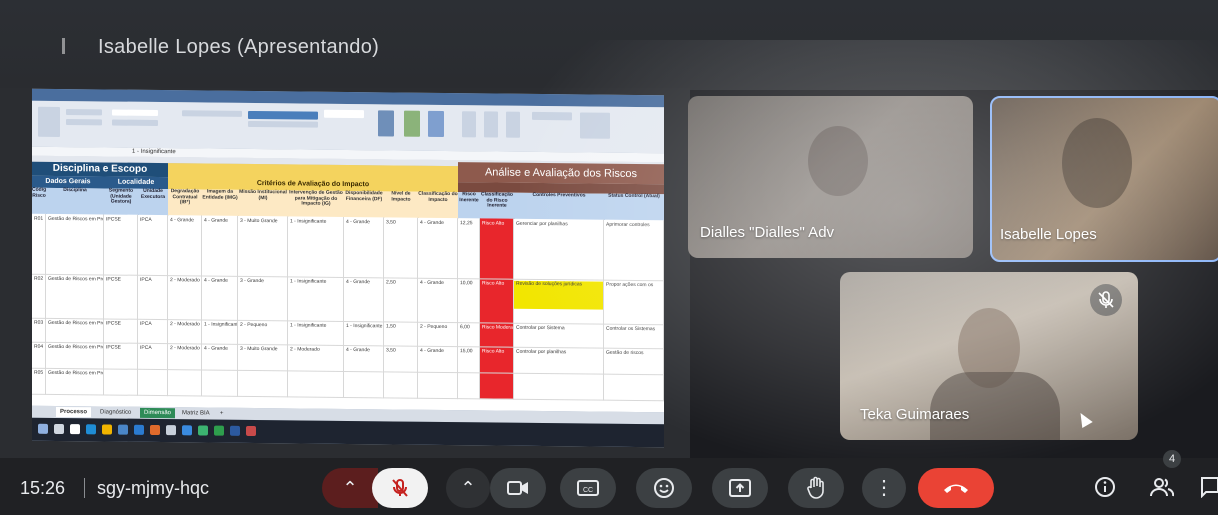 Image resolution: width=1218 pixels, height=515 pixels. Describe the element at coordinates (469, 335) in the screenshot. I see `table-cell: 6,00` at that location.